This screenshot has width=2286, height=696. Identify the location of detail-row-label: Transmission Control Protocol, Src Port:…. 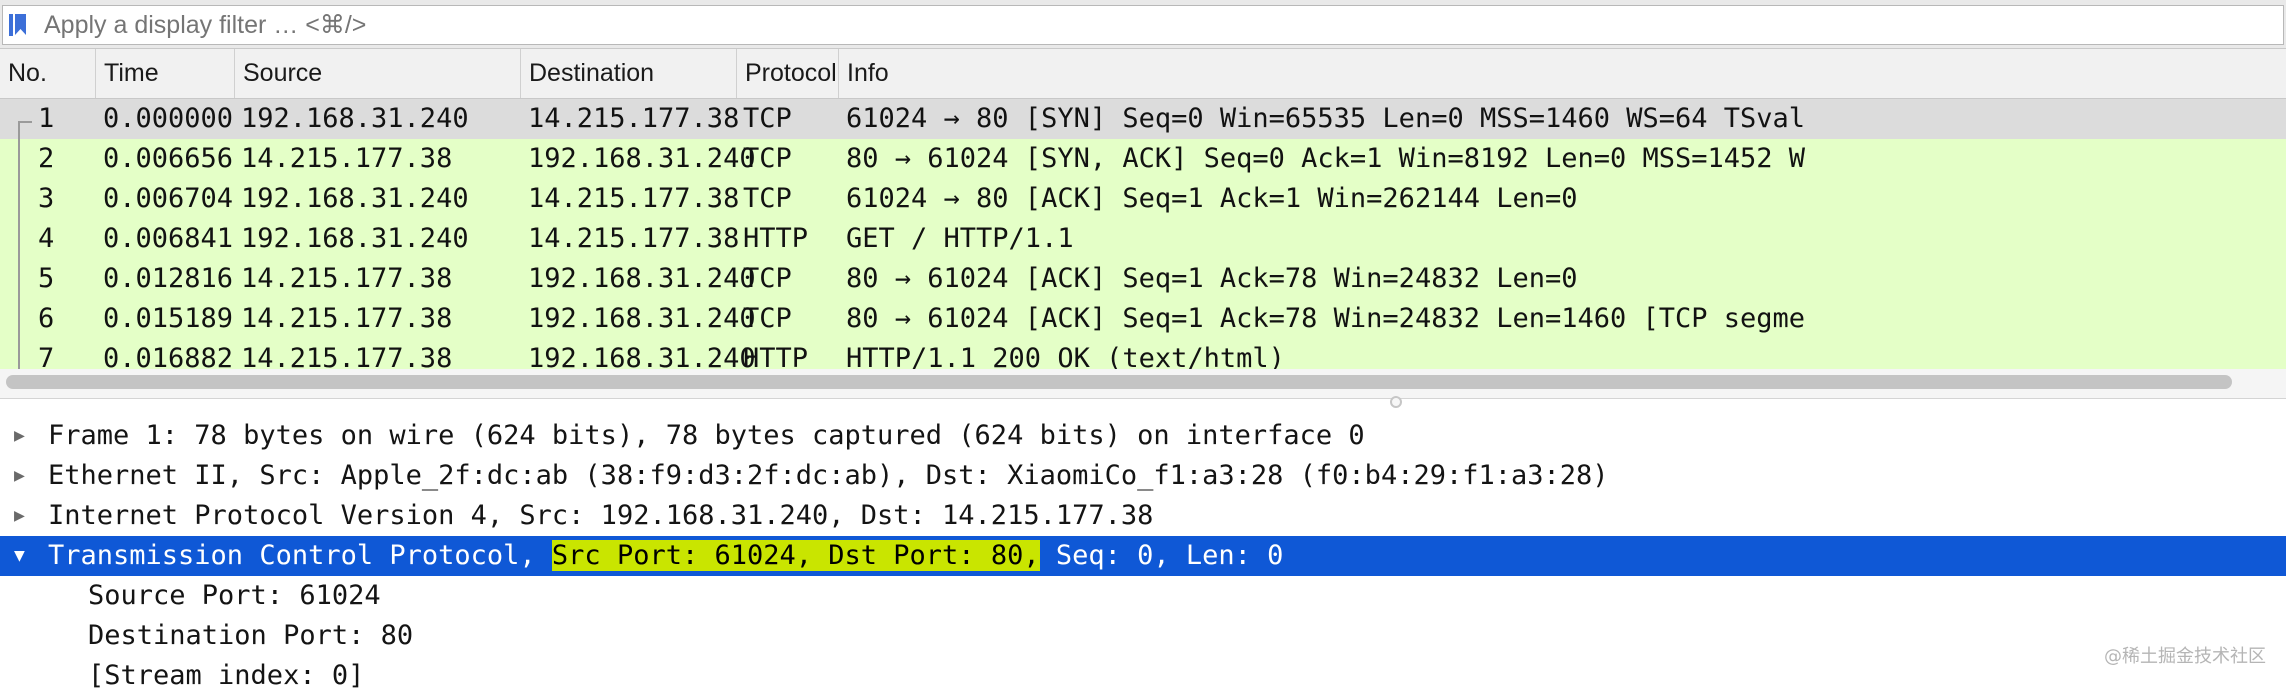
(665, 556).